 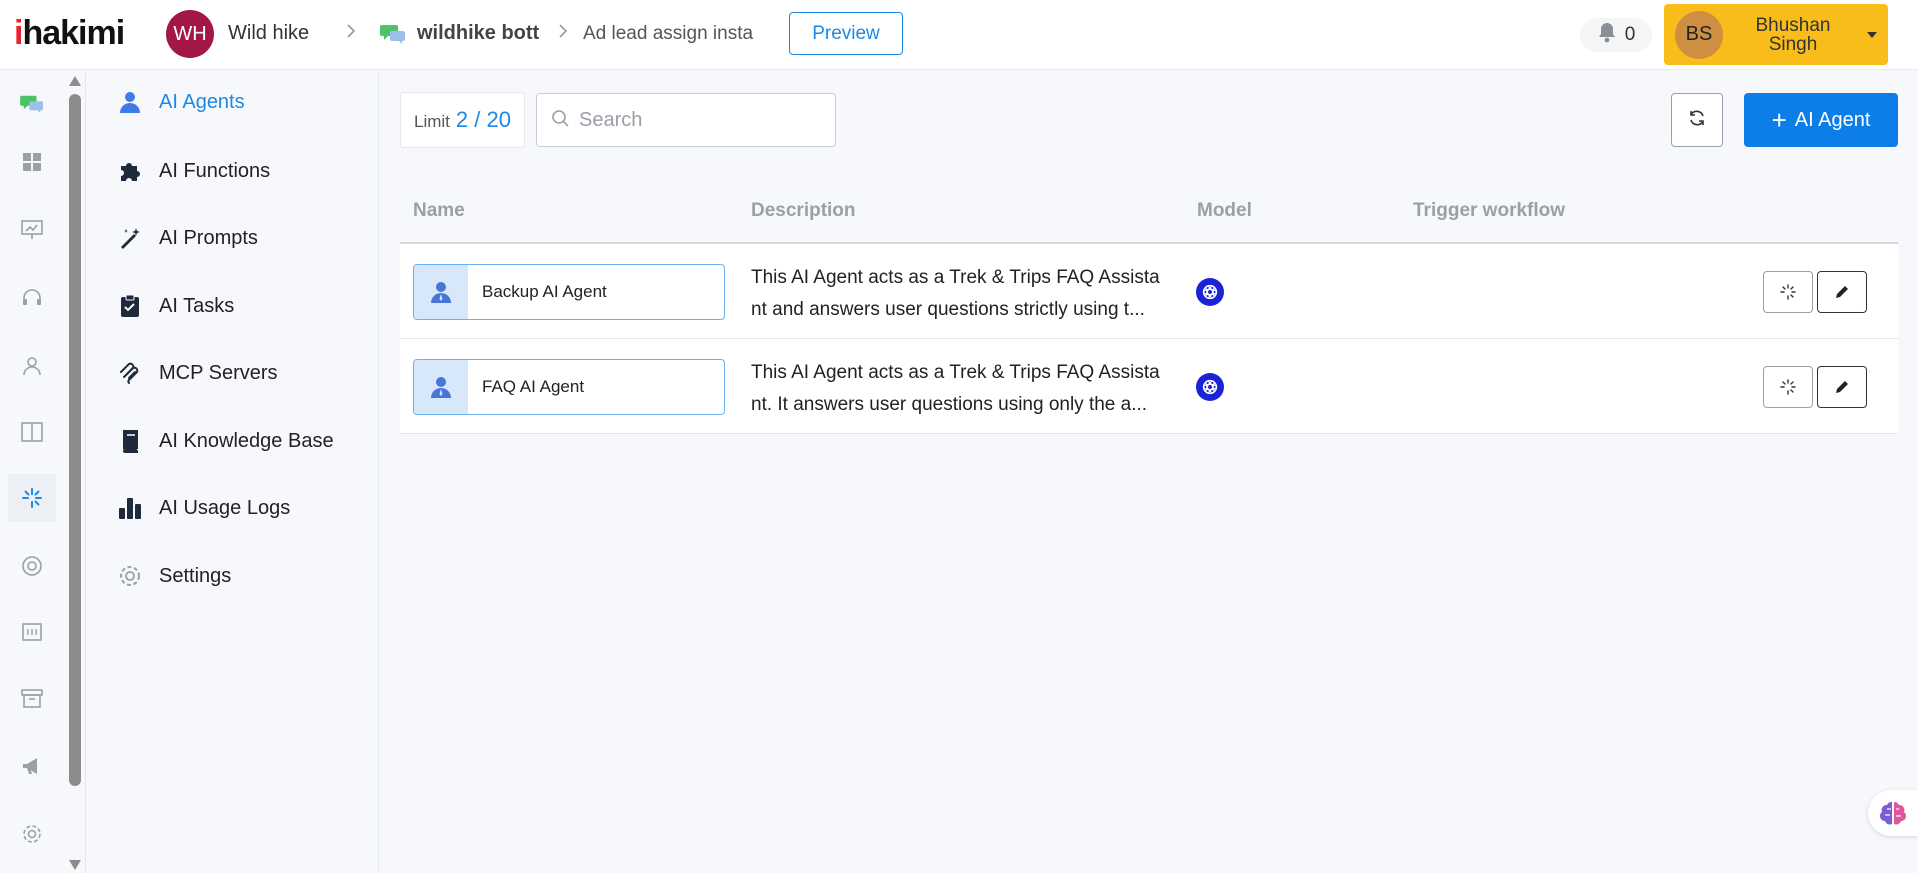 What do you see at coordinates (32, 162) in the screenshot?
I see `dashboard-icon` at bounding box center [32, 162].